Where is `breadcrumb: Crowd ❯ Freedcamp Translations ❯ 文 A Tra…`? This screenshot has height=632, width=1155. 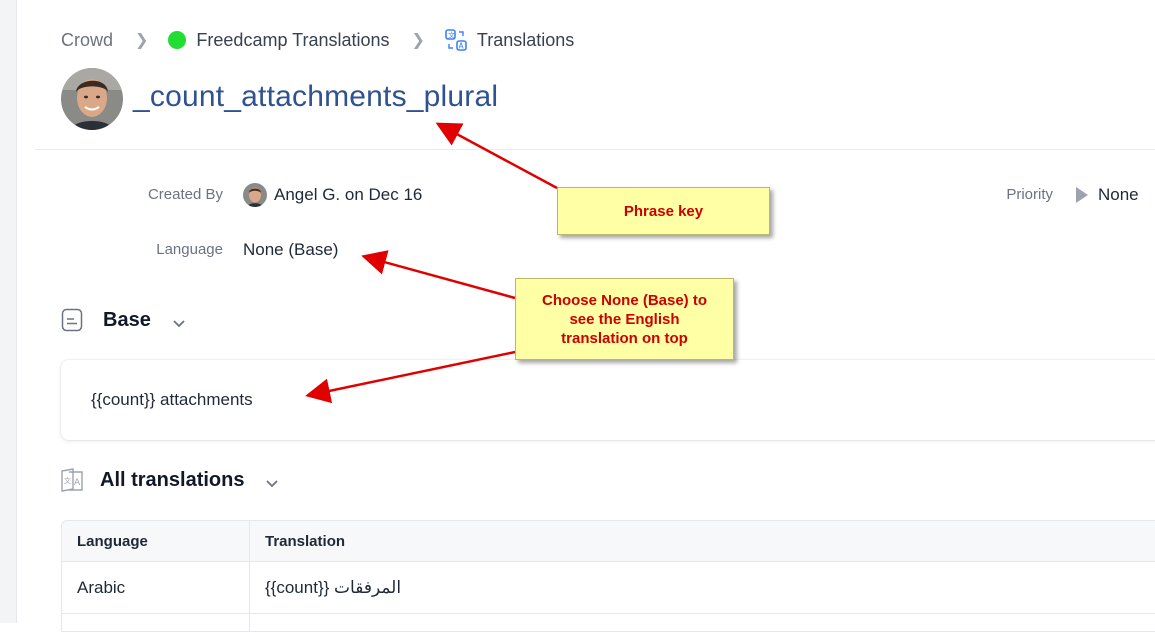
breadcrumb: Crowd ❯ Freedcamp Translations ❯ 文 A Tra… is located at coordinates (317, 40).